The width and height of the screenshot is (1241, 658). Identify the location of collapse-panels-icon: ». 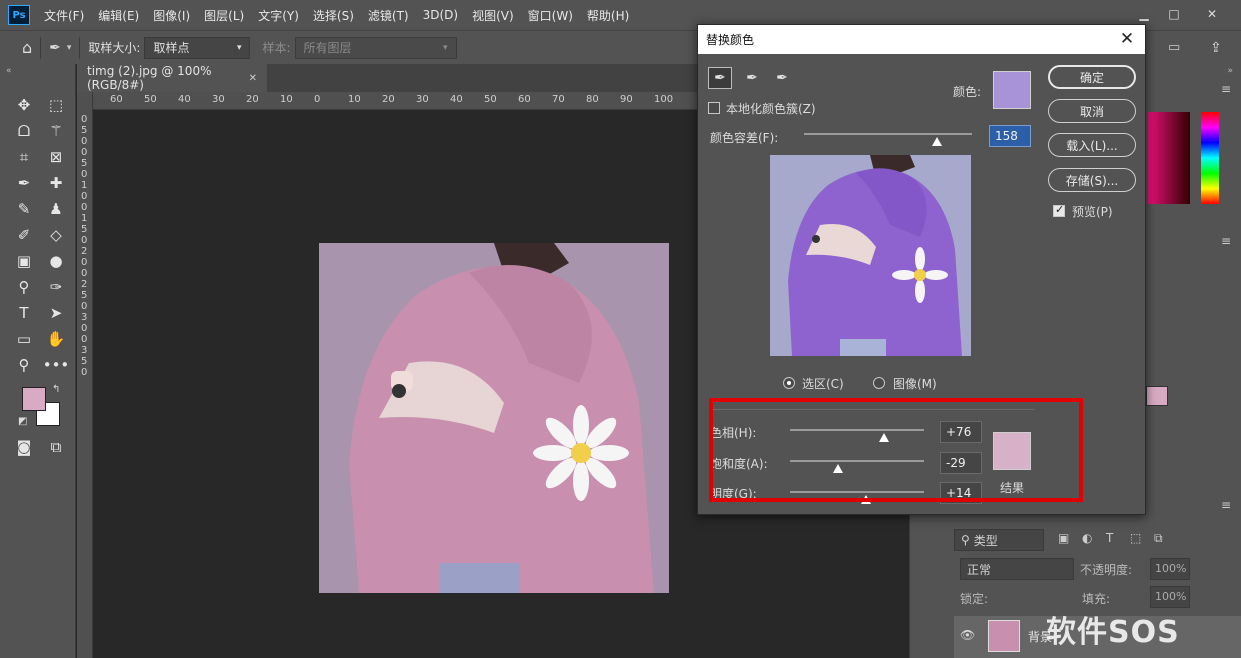
(1230, 71).